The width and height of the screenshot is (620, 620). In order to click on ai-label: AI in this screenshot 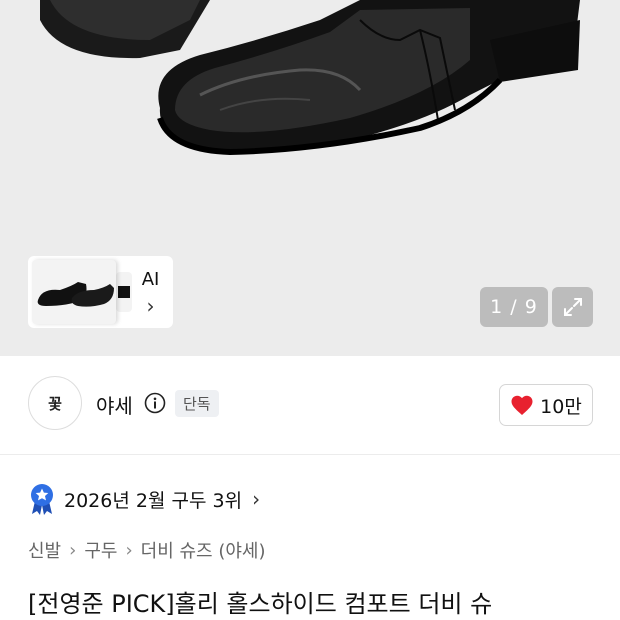, I will do `click(150, 279)`.